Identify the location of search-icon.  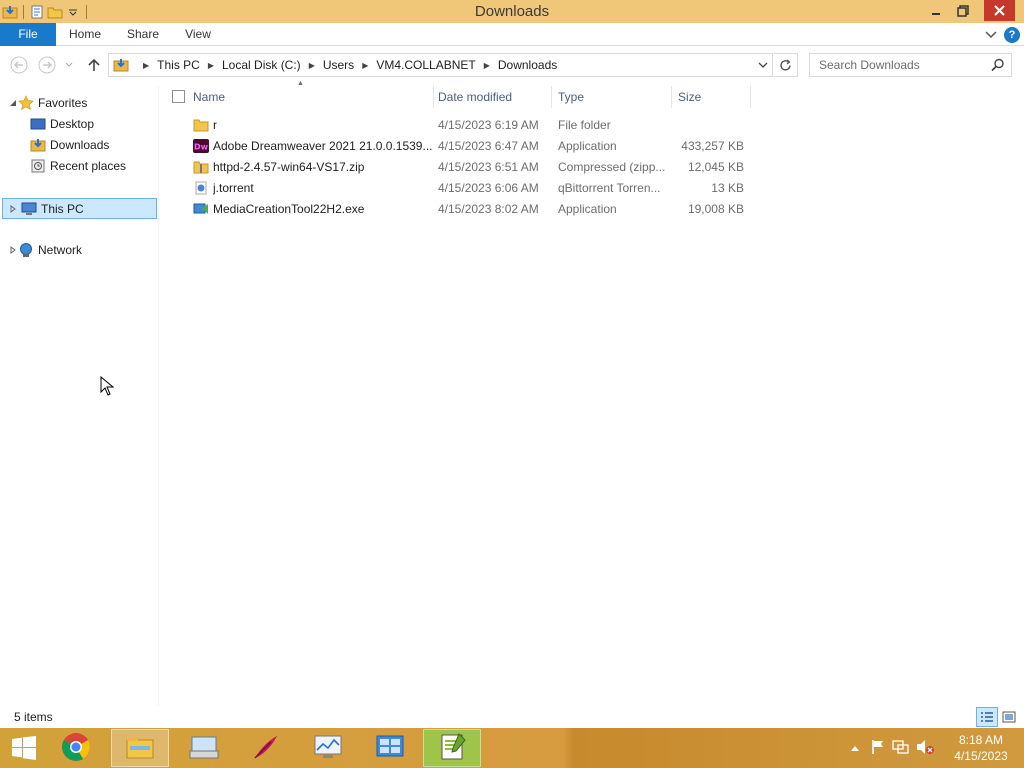
(998, 66).